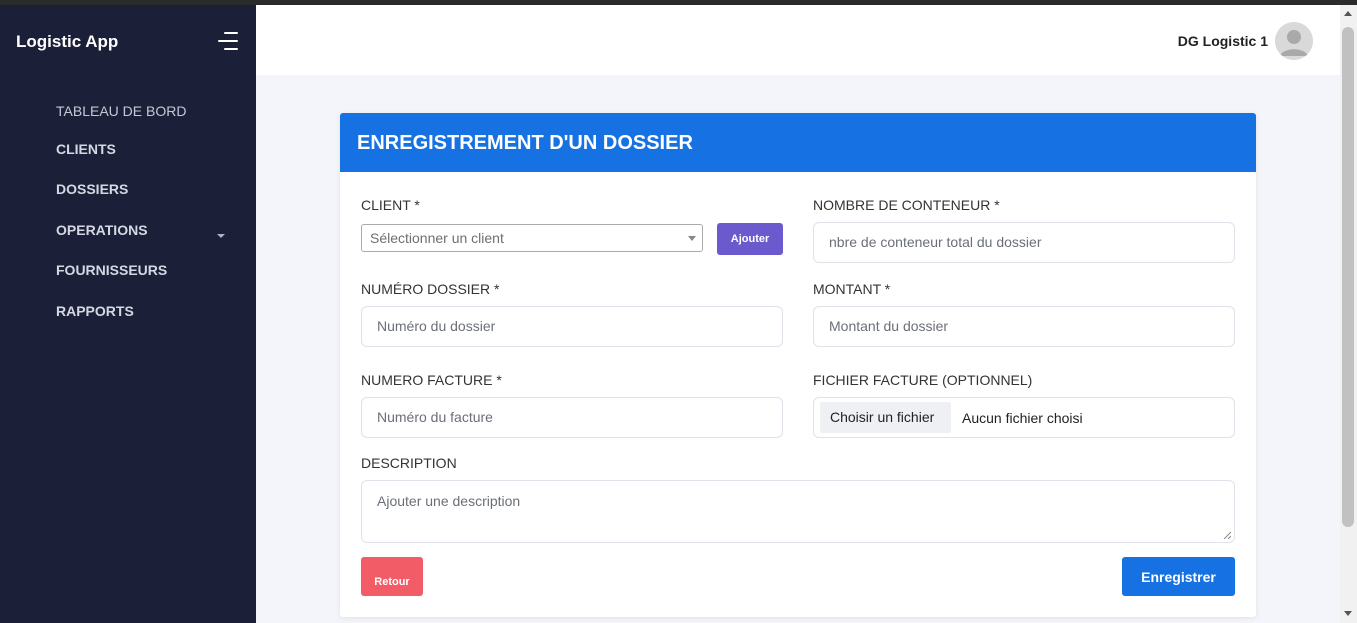 The width and height of the screenshot is (1357, 623). What do you see at coordinates (923, 380) in the screenshot?
I see `invoice-file-label: FICHIER FACTURE (OPTIONNEL)` at bounding box center [923, 380].